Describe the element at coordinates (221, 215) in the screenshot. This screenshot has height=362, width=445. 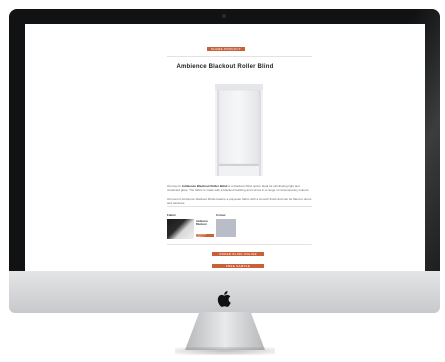
I see `colour-label: Colour` at that location.